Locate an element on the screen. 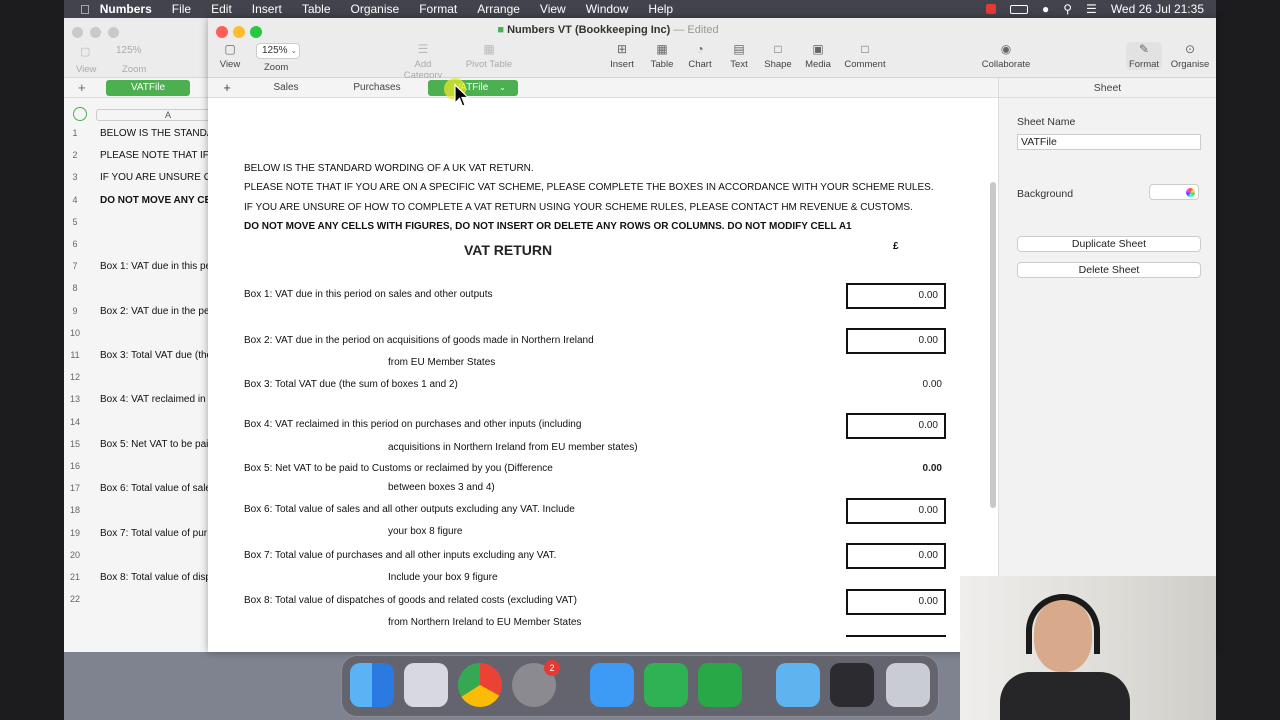  menu-organise: Organise is located at coordinates (375, 9).